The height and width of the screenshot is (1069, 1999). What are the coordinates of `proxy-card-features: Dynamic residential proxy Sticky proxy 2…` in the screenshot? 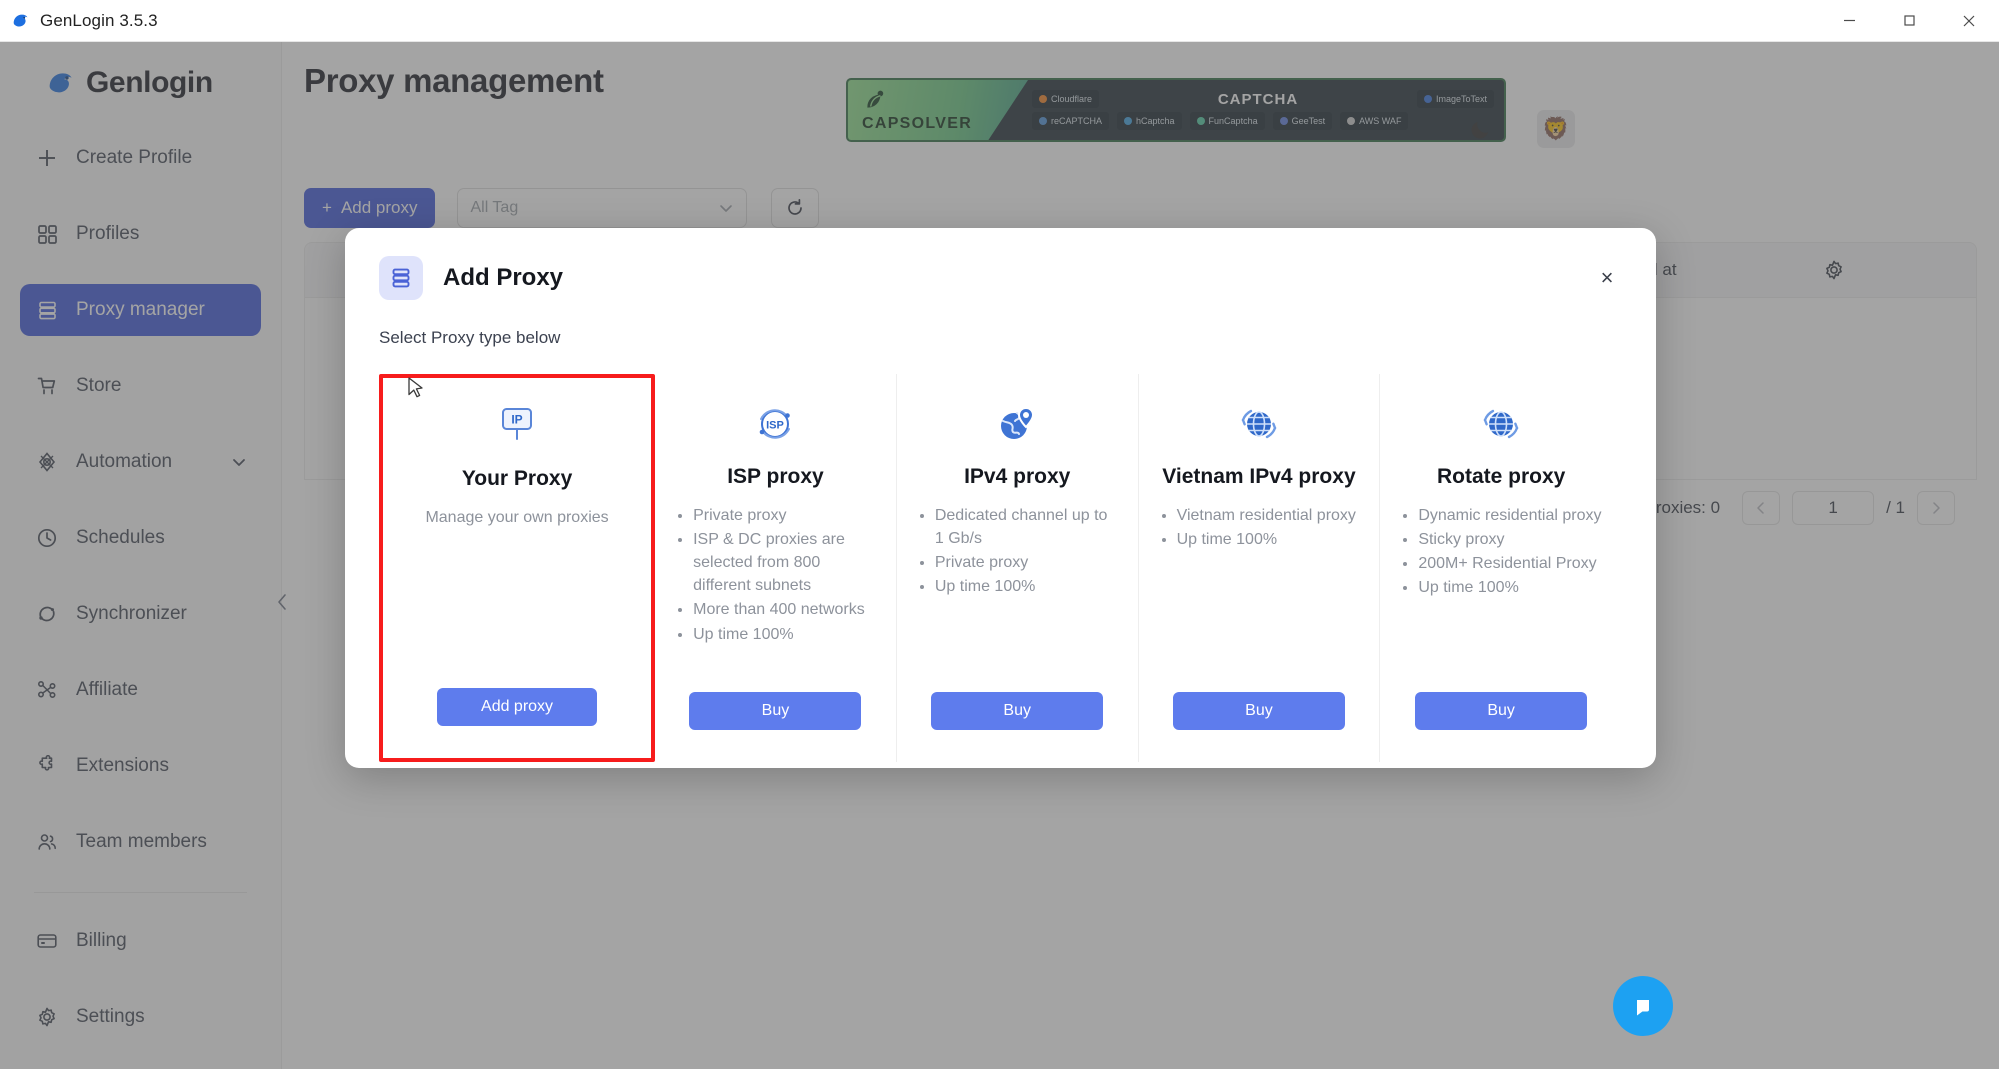 It's located at (1501, 552).